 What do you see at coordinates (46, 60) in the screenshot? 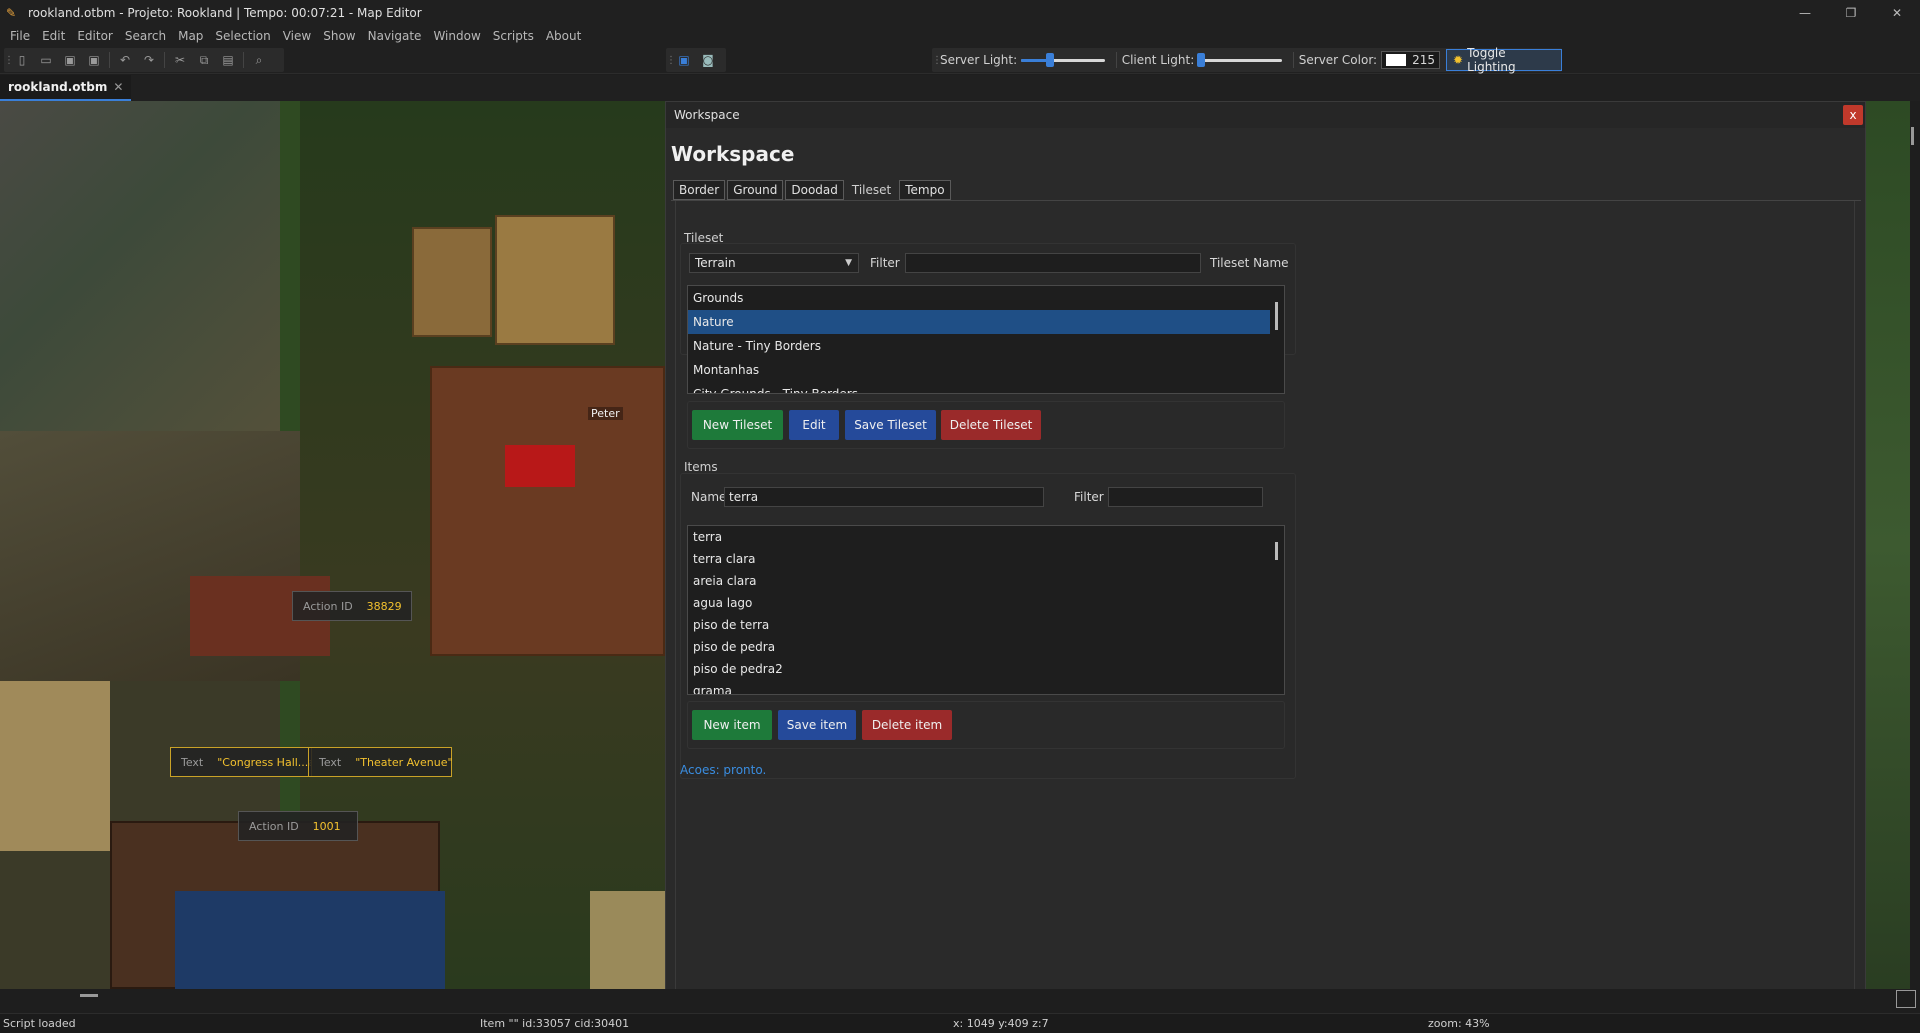
I see `open-folder-icon: ▭` at bounding box center [46, 60].